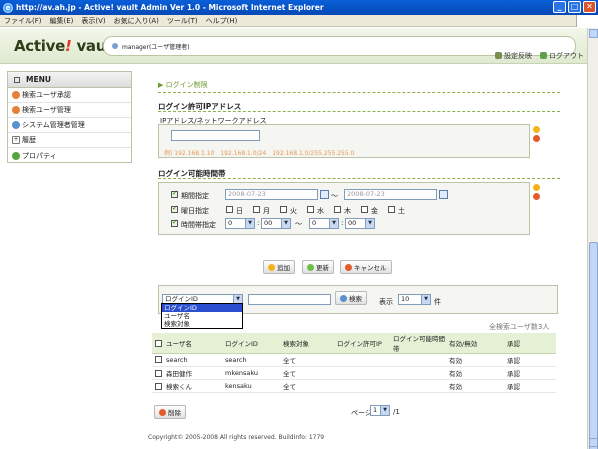 The image size is (598, 449). I want to click on apply-settings-link: 設定反映, so click(513, 56).